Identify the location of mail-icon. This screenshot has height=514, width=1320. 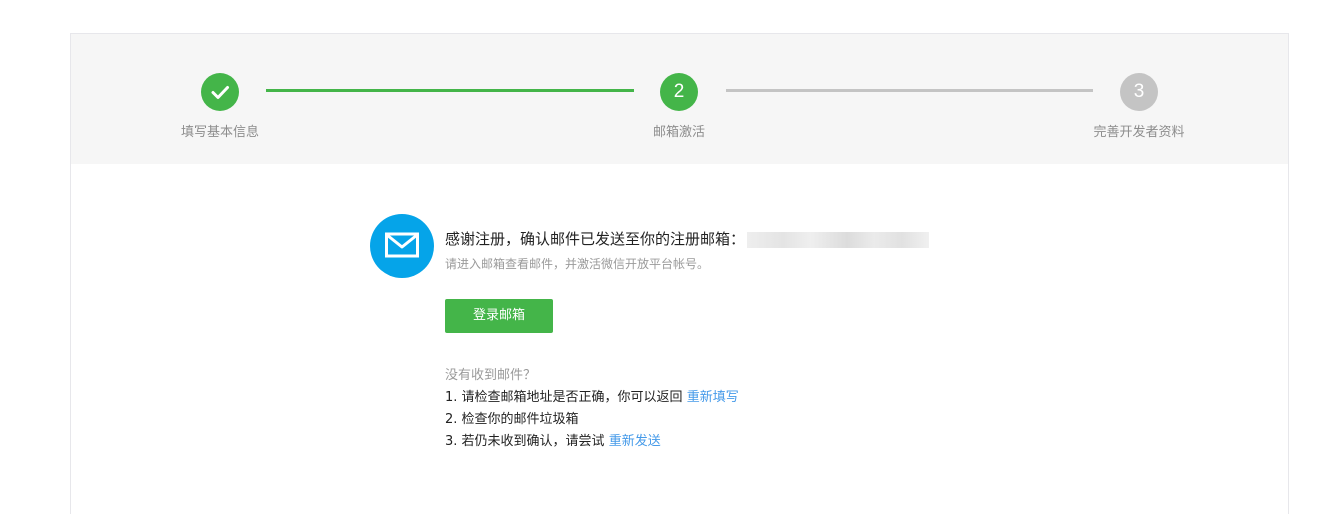
(402, 246).